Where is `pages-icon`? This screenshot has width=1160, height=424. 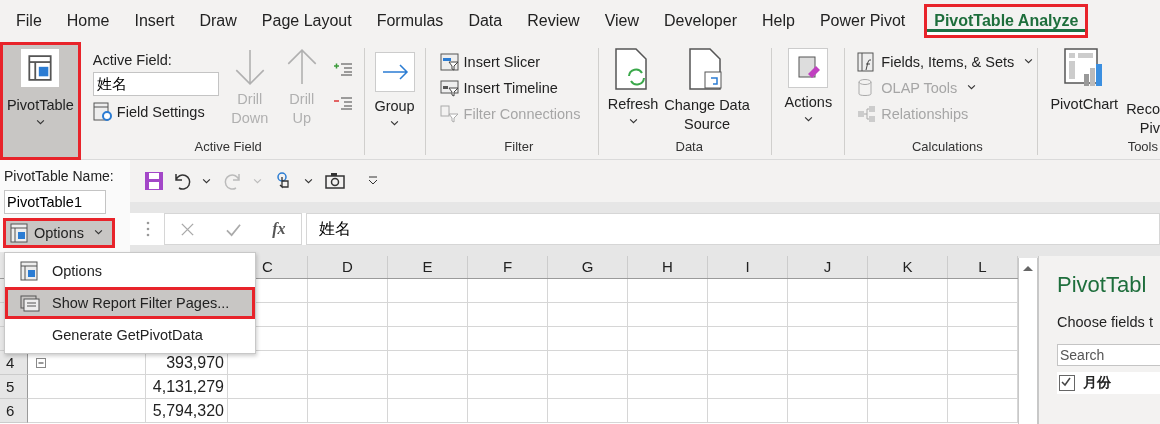 pages-icon is located at coordinates (30, 303).